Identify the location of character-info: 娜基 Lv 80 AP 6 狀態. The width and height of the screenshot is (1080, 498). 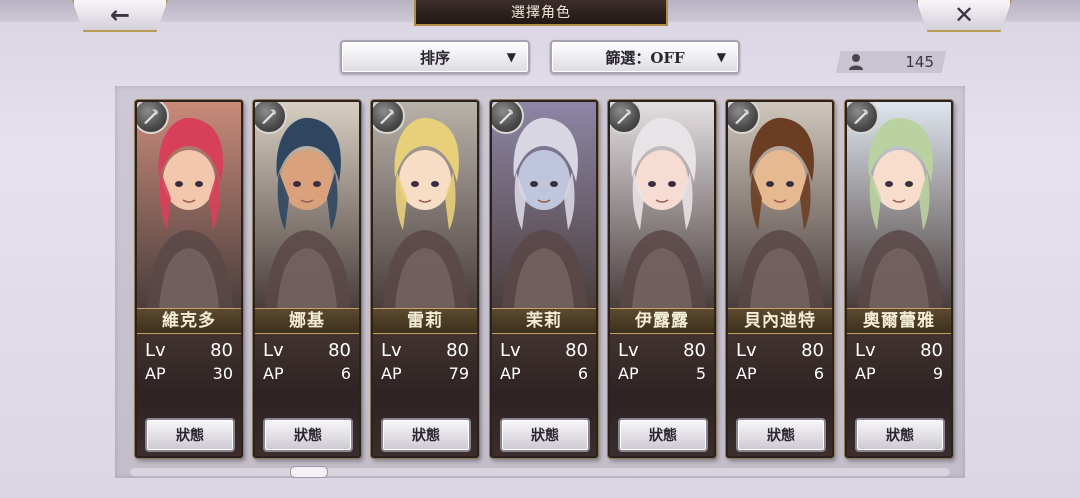
(307, 382).